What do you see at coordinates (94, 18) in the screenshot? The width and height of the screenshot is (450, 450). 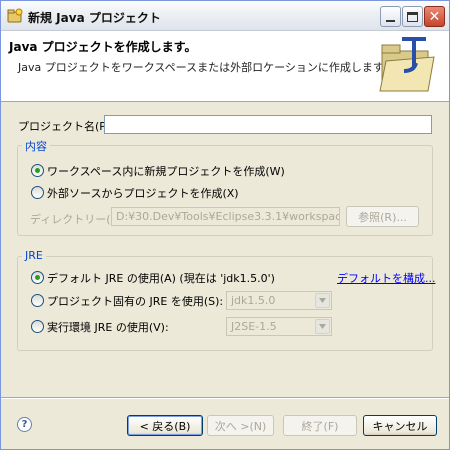 I see `window-title: 新規 Java プロジェクト` at bounding box center [94, 18].